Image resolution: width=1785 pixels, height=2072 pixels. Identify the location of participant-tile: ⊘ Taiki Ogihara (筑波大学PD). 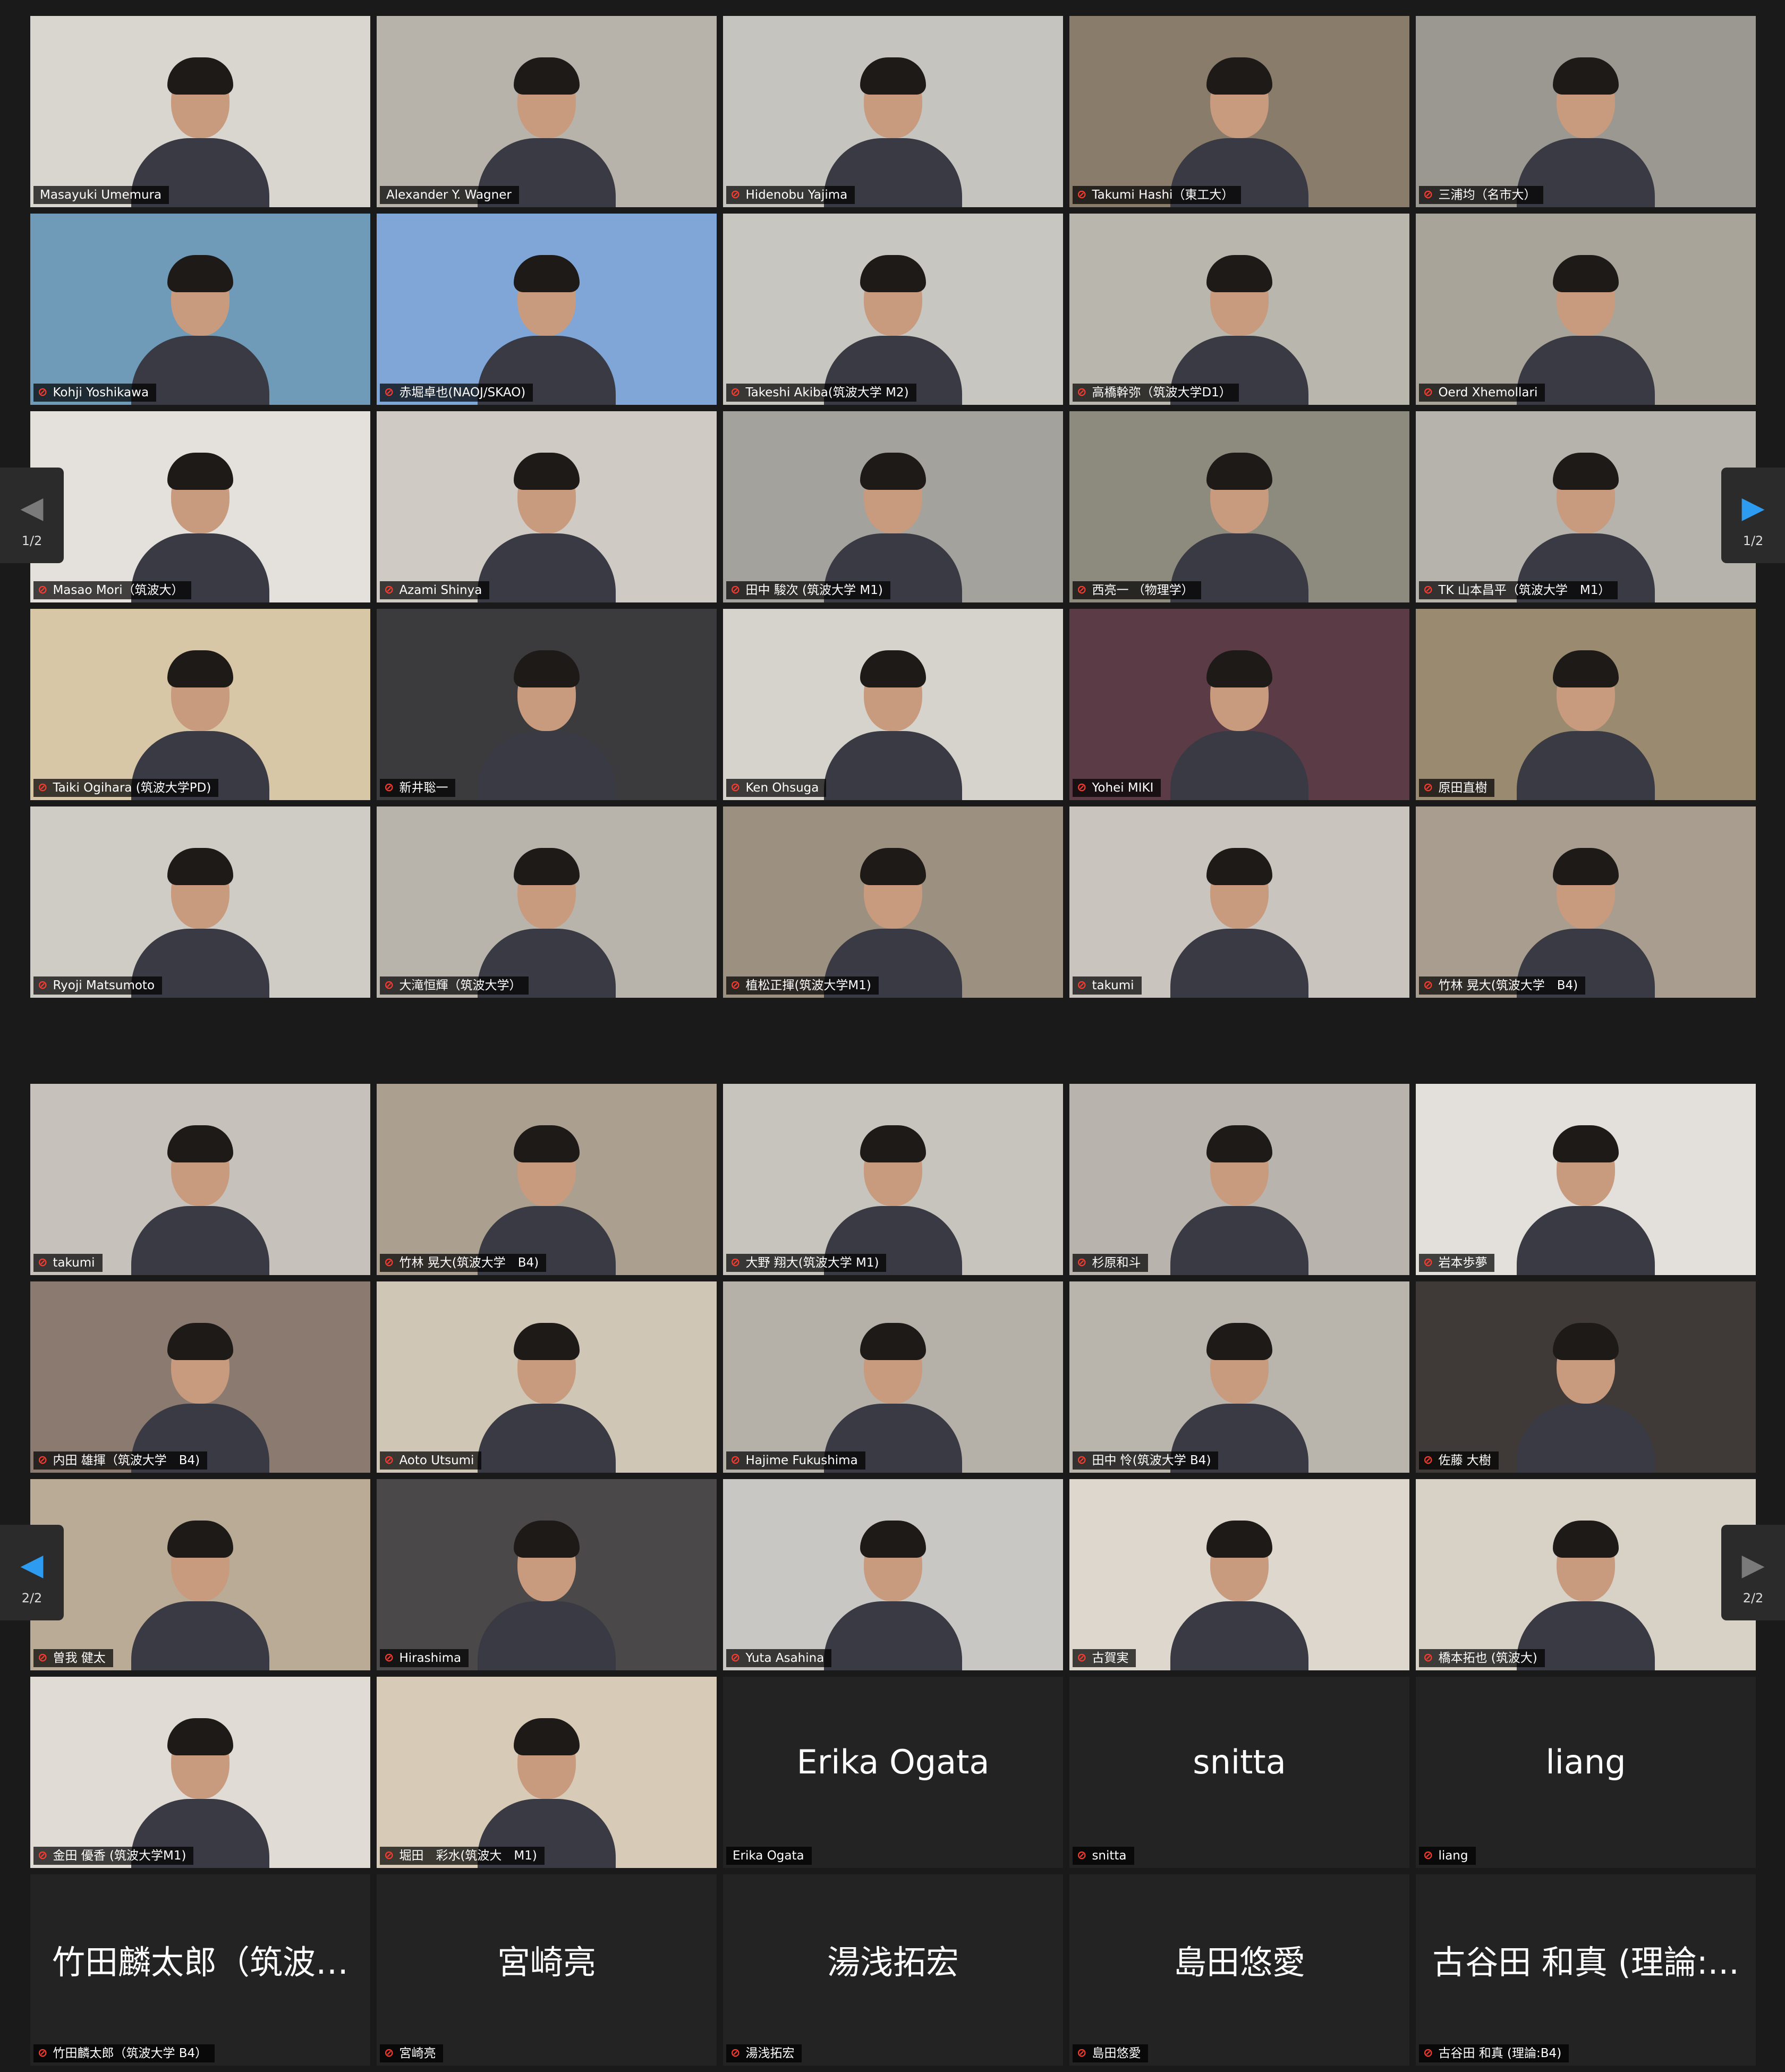
(200, 704).